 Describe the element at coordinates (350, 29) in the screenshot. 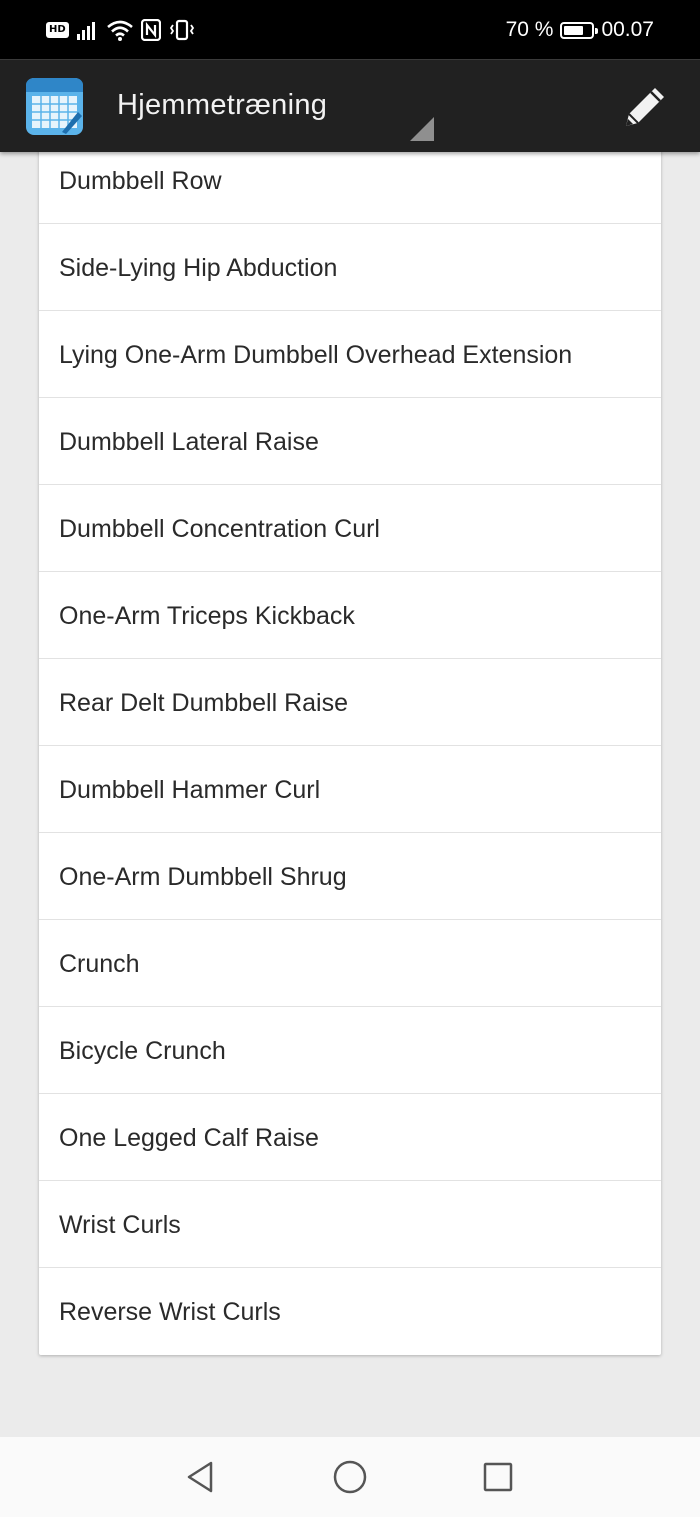

I see `status-bar: HD 70 % 00.07` at that location.